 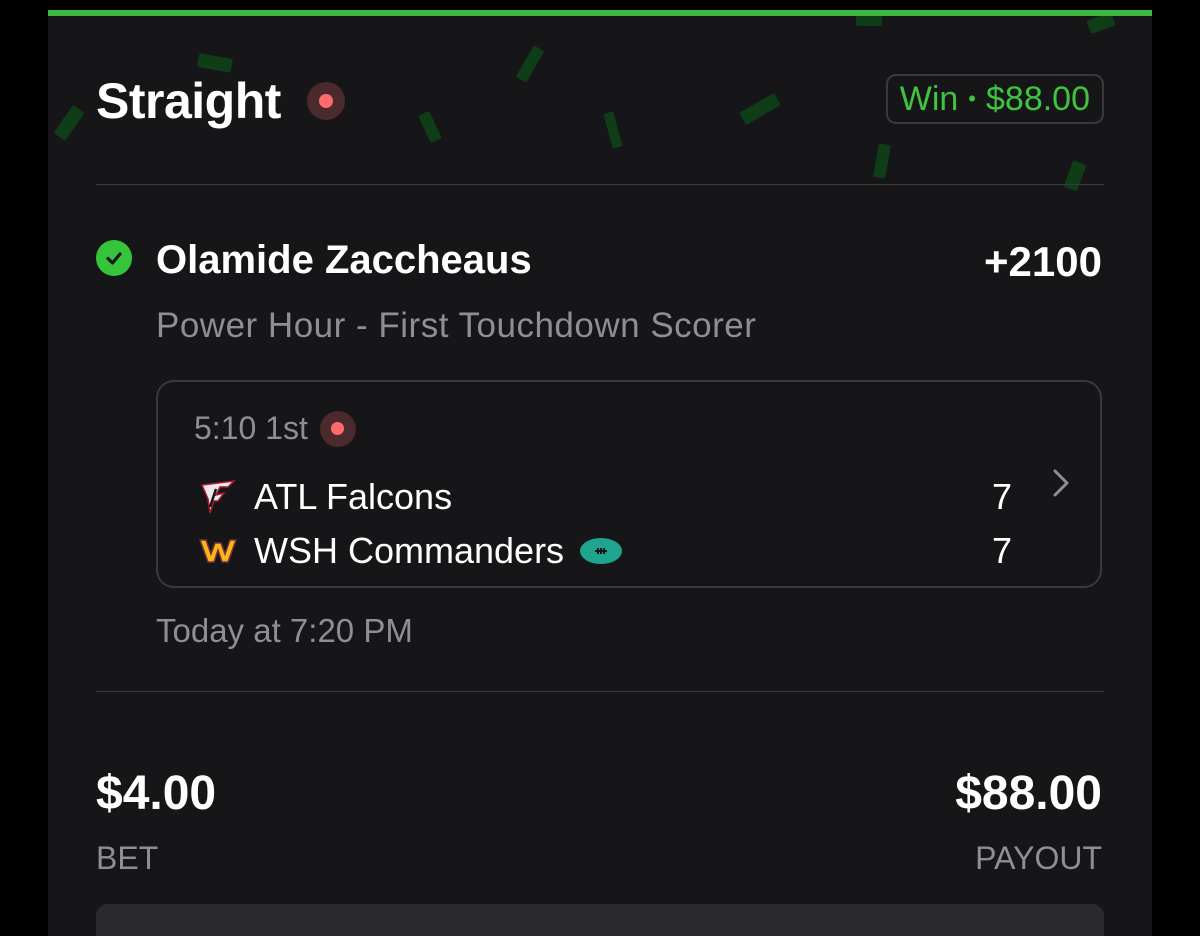 What do you see at coordinates (188, 101) in the screenshot?
I see `bet-type-title: Straight` at bounding box center [188, 101].